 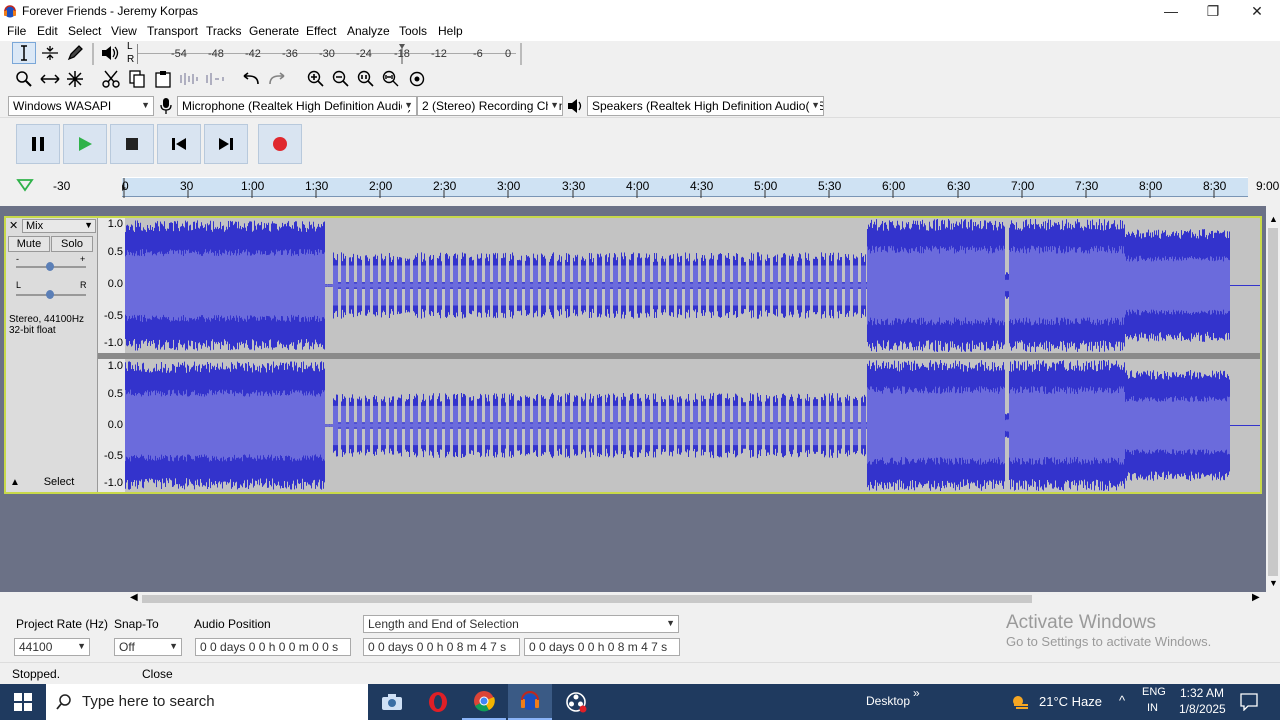 I want to click on zoom-in-icon, so click(x=315, y=78).